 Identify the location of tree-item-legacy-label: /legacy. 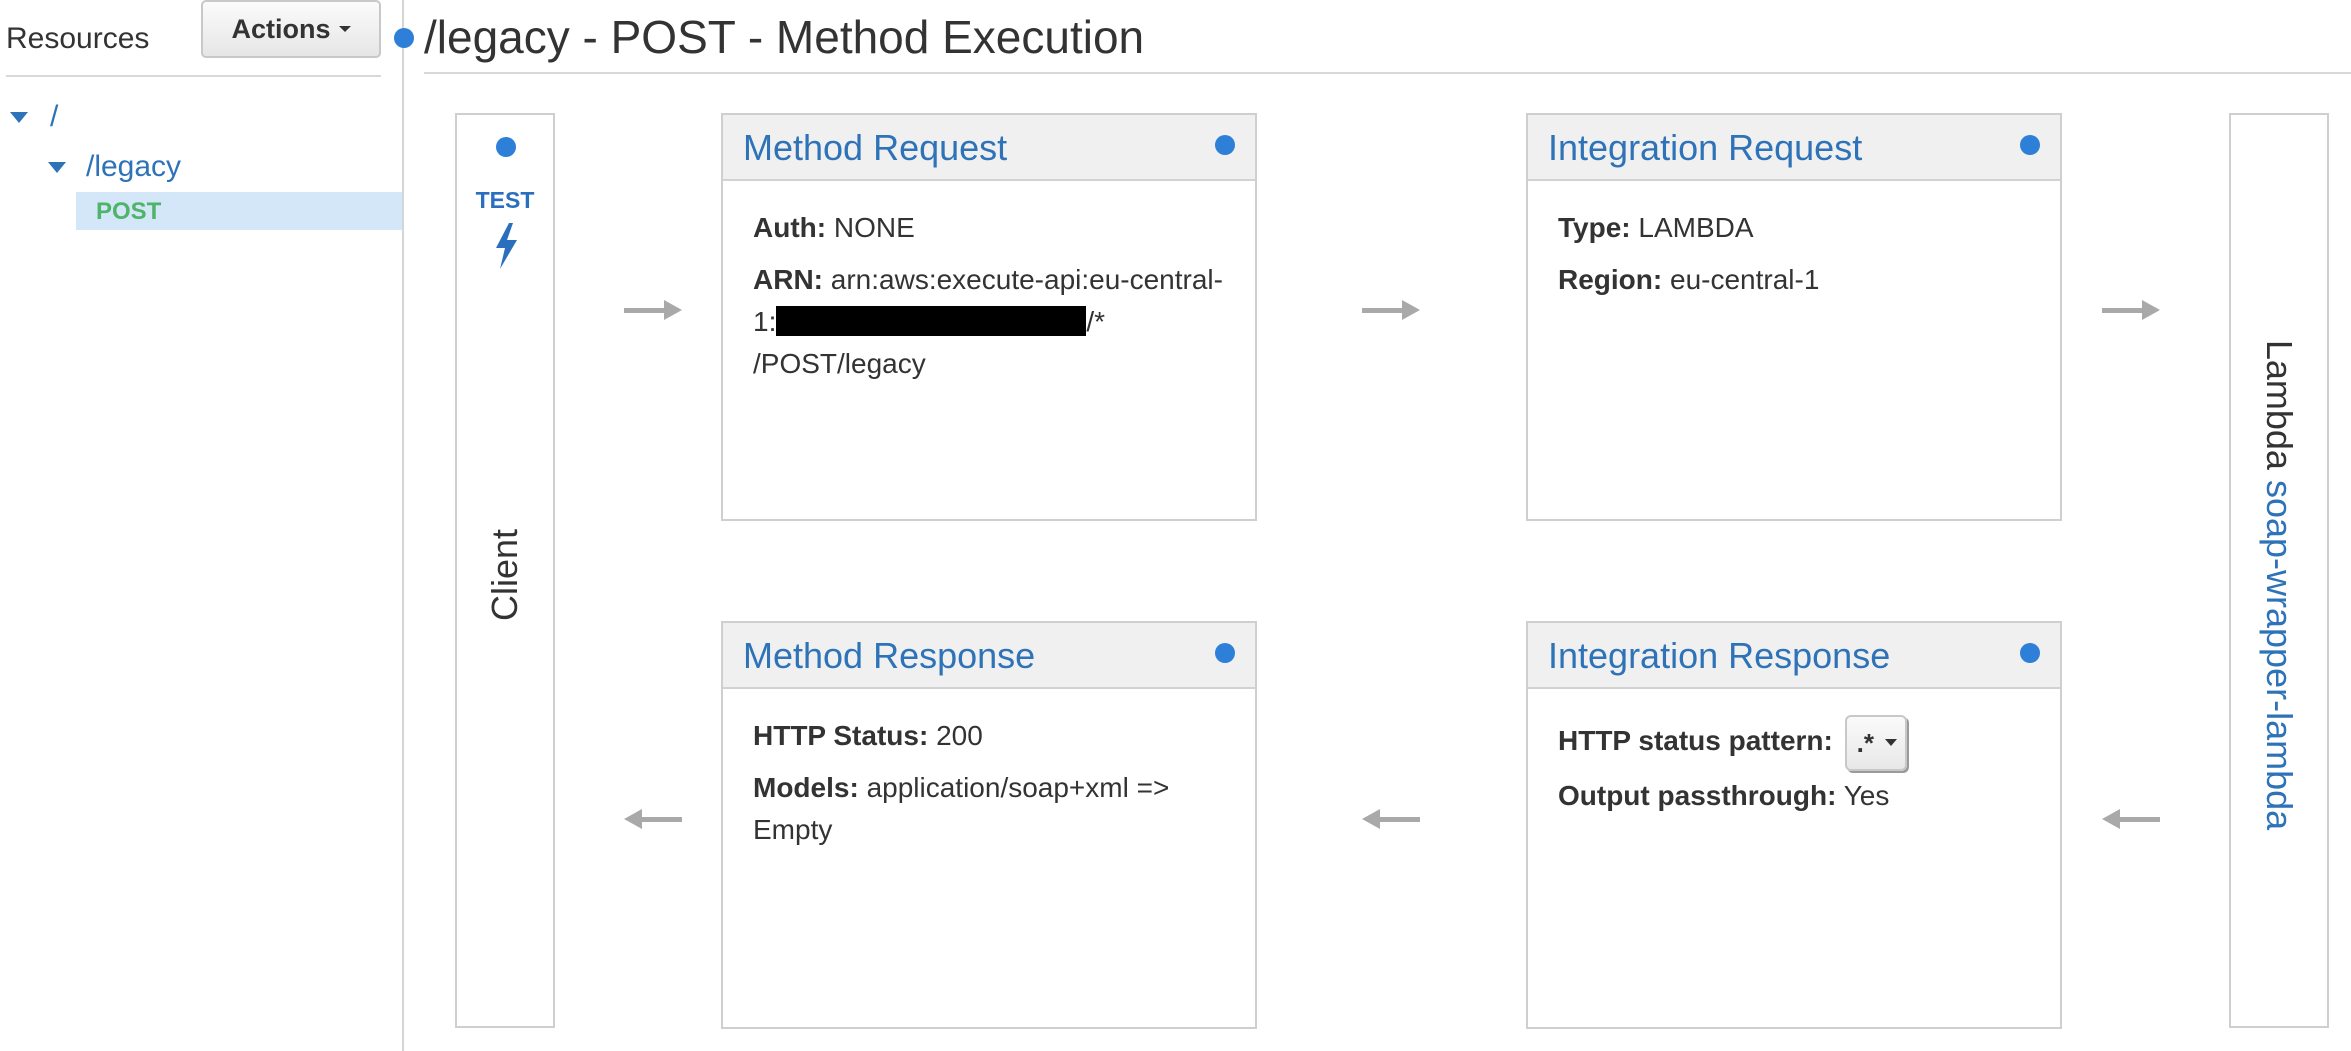
(134, 166).